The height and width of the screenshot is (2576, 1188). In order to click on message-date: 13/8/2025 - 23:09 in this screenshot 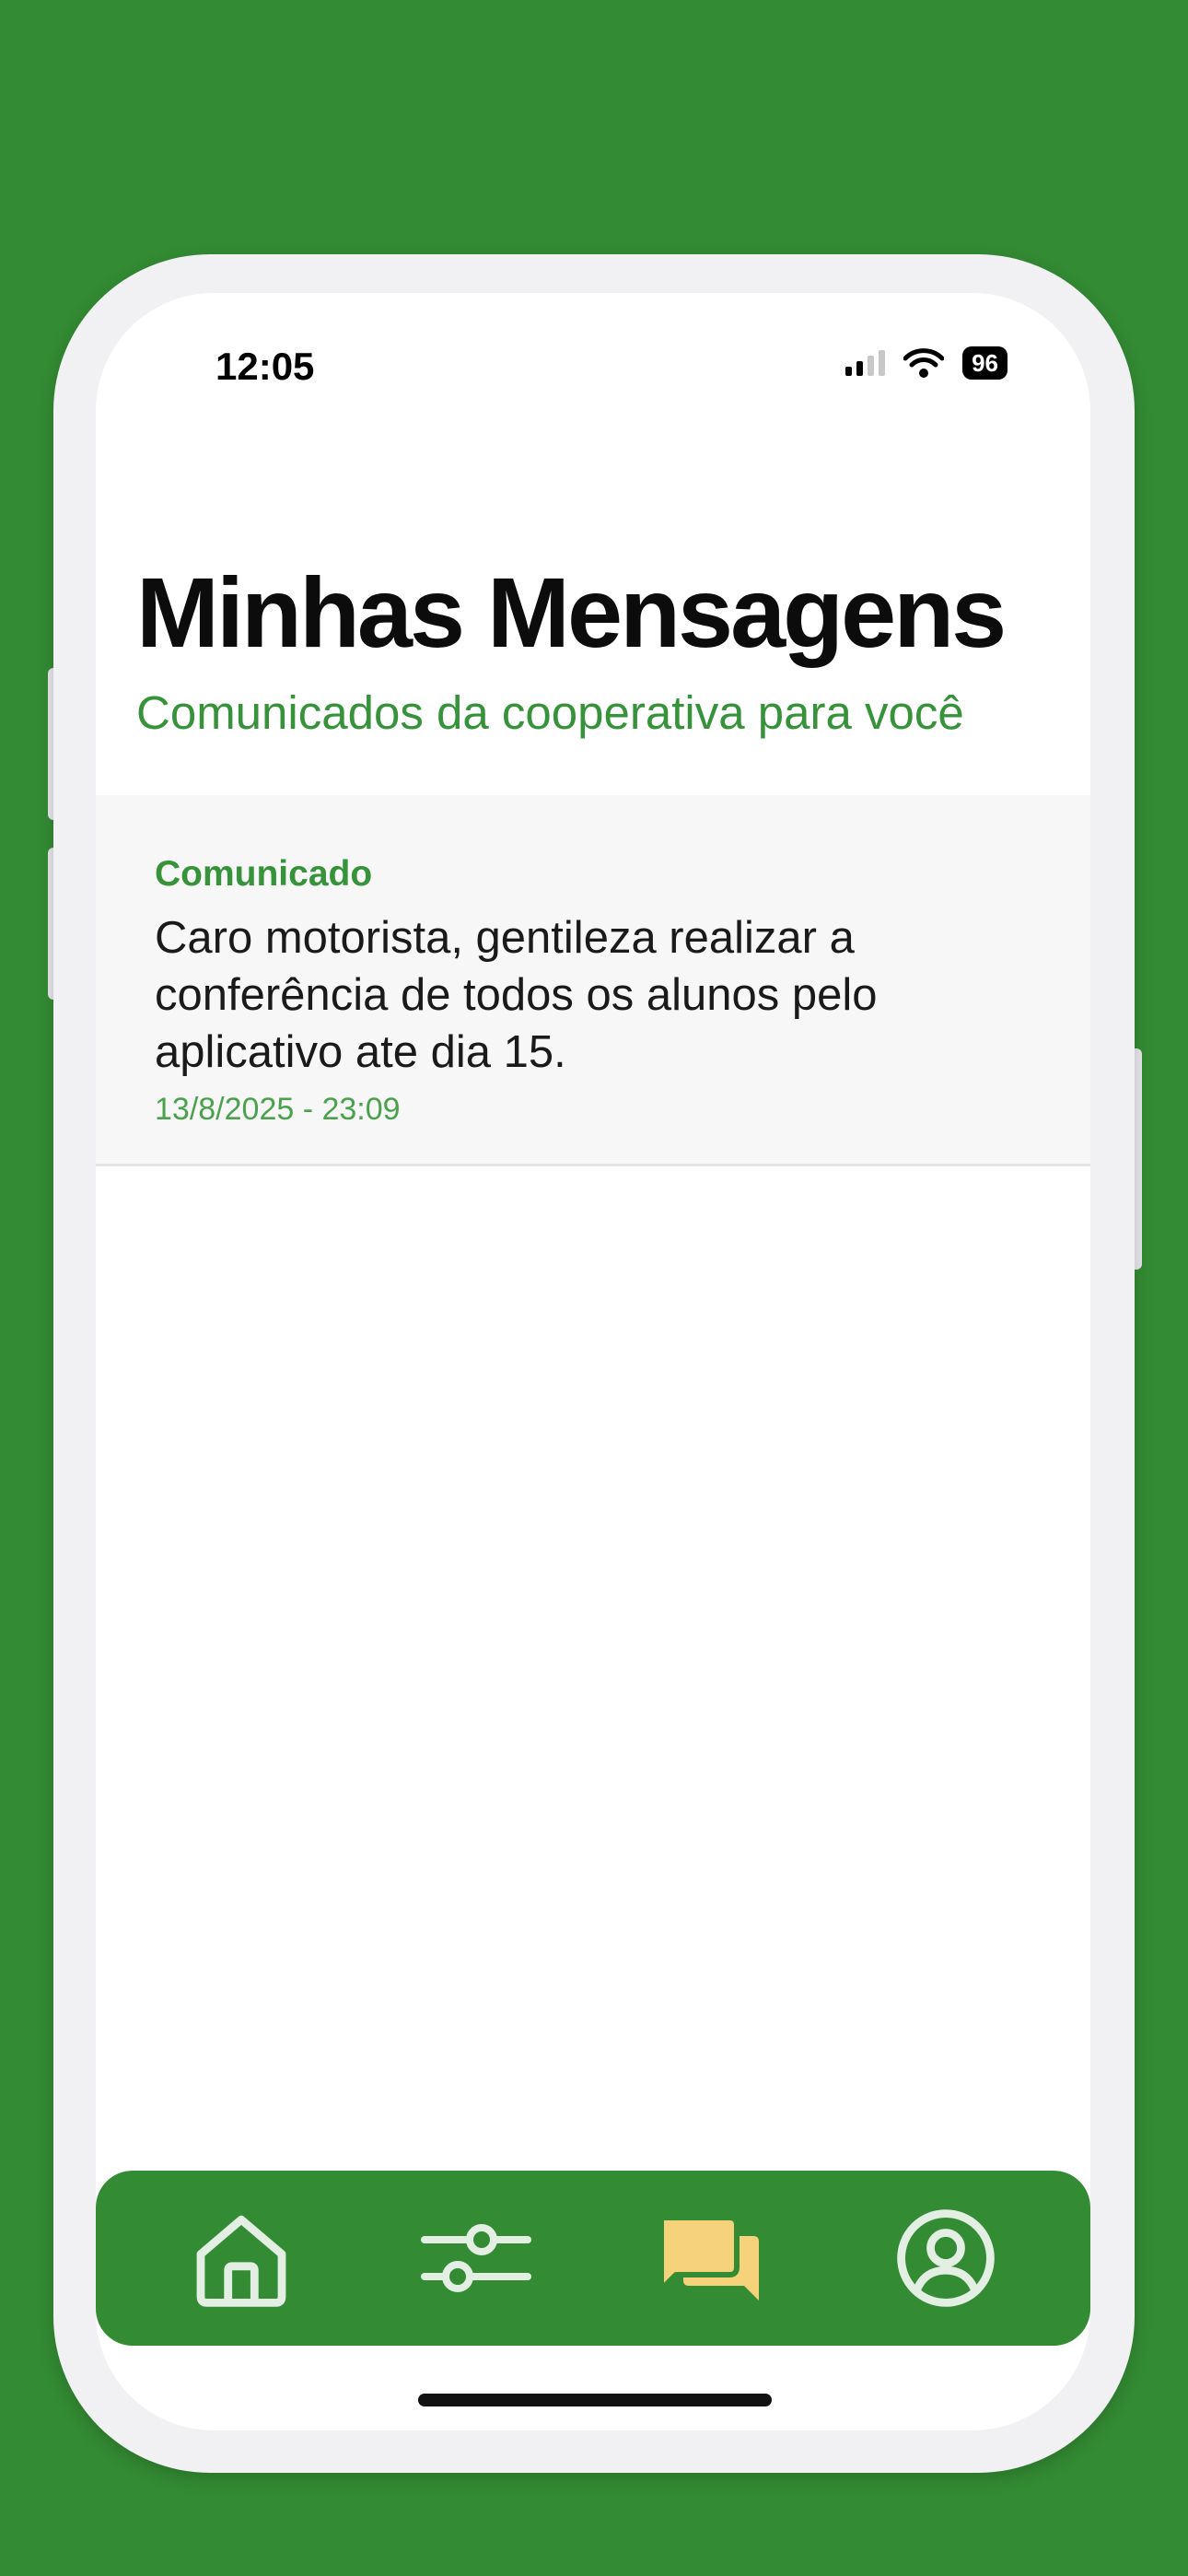, I will do `click(278, 1109)`.